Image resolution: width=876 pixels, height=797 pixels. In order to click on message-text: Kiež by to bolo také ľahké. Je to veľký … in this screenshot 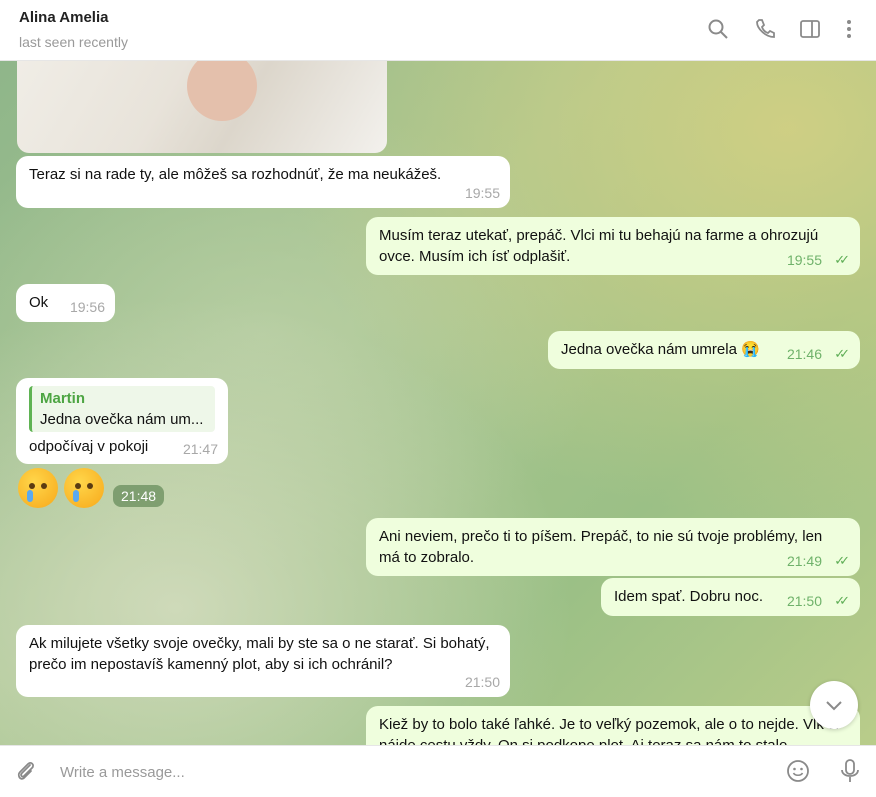, I will do `click(609, 730)`.